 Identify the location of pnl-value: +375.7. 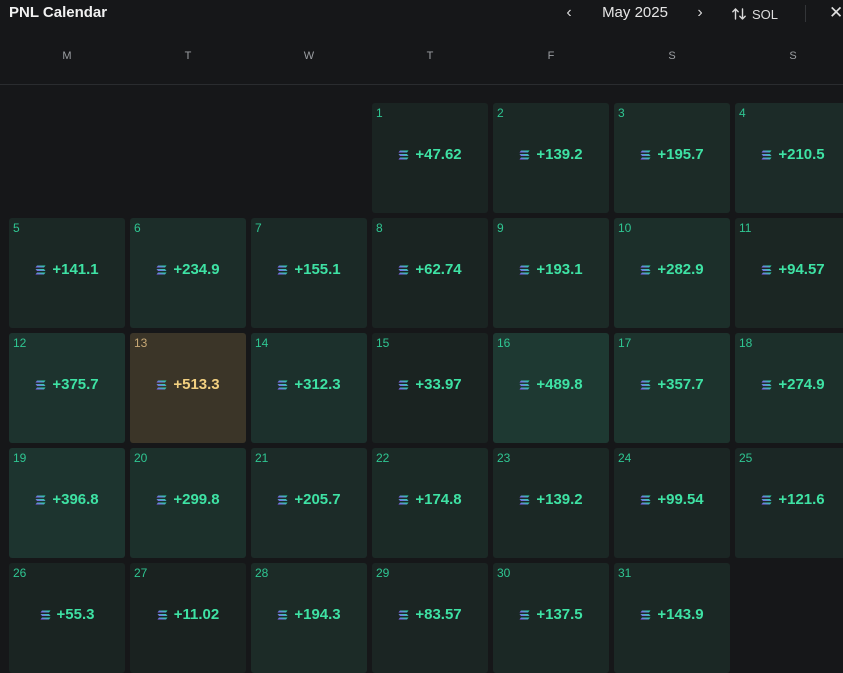
(75, 384).